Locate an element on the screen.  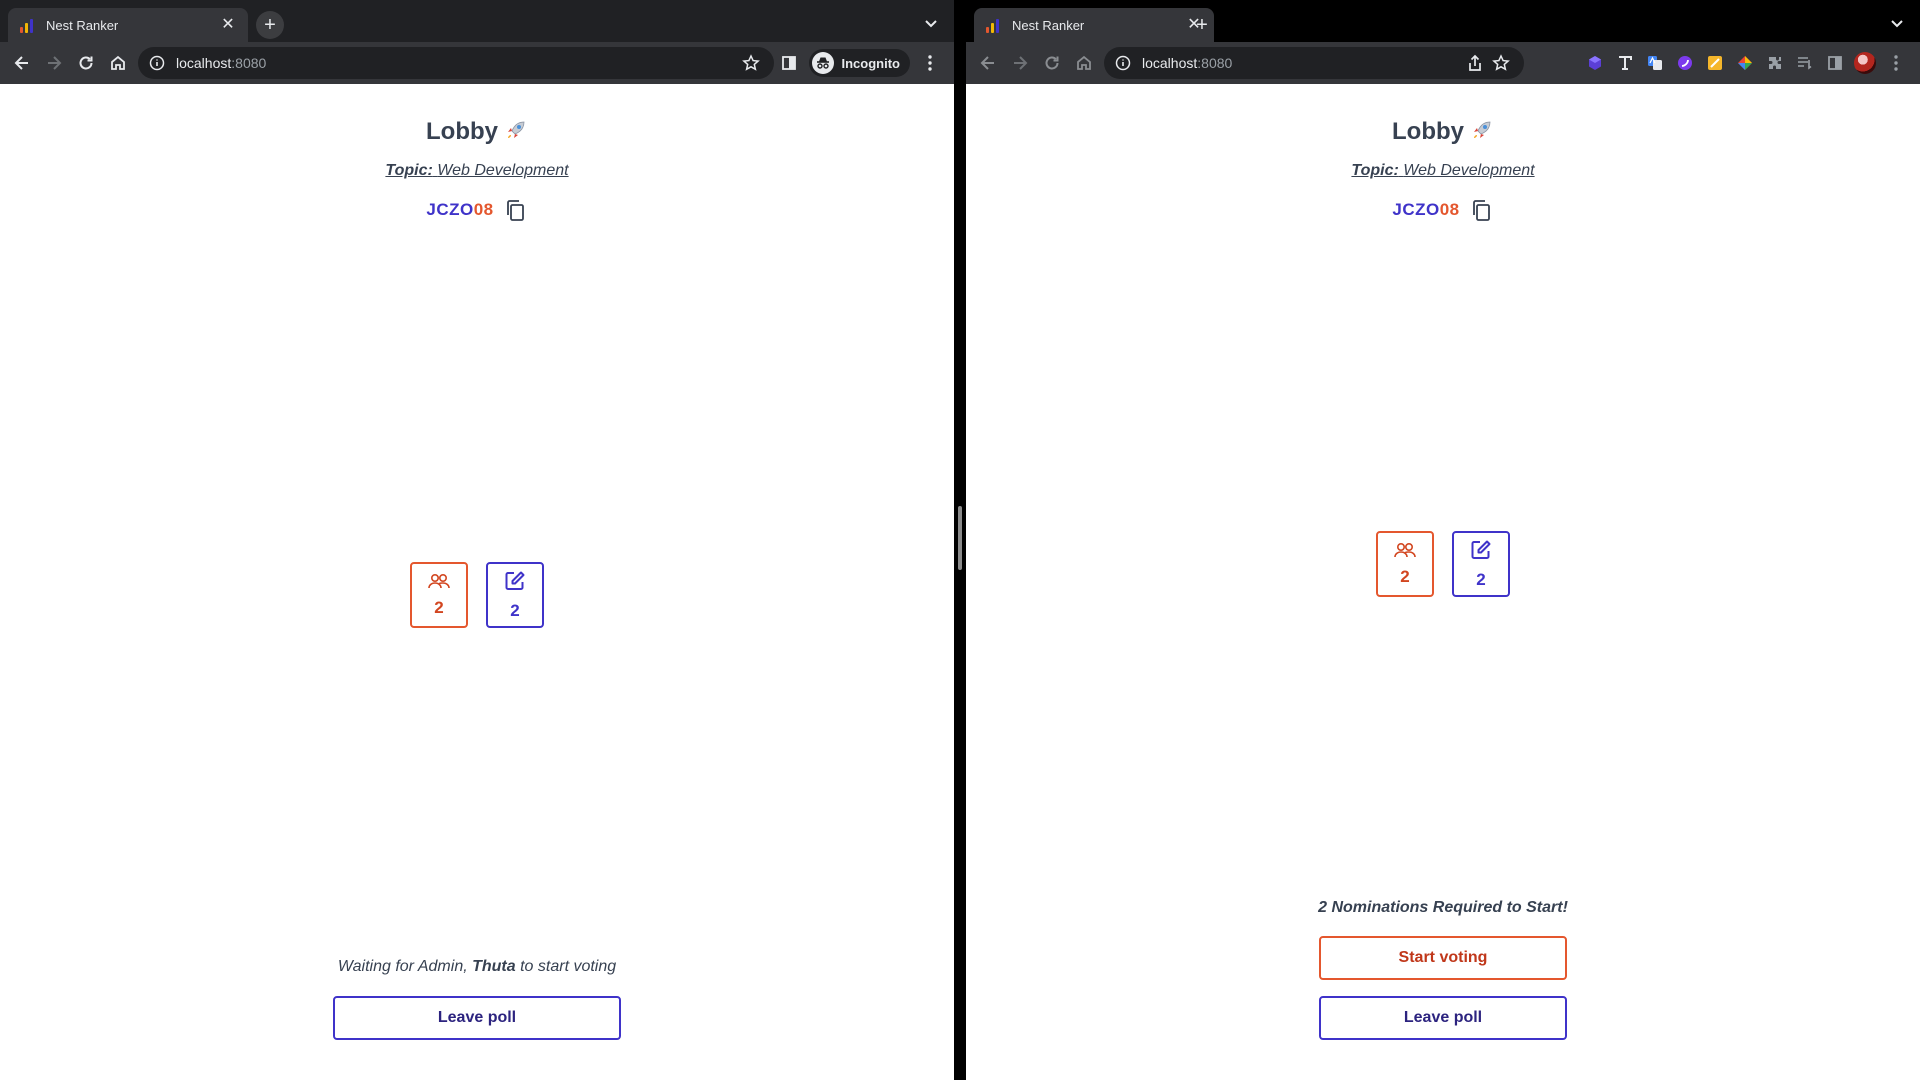
font-extension-icon is located at coordinates (1625, 63).